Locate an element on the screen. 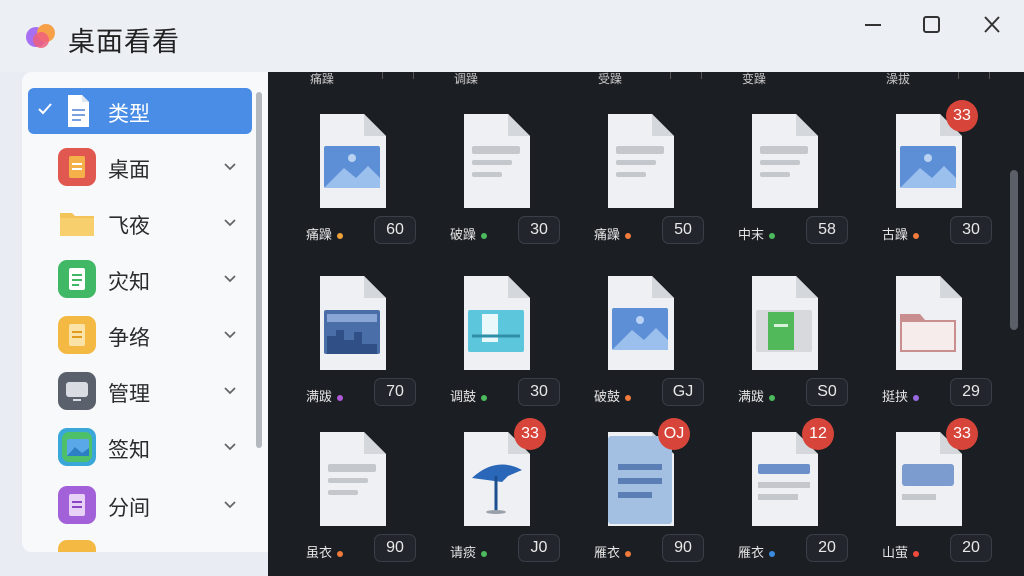 The height and width of the screenshot is (576, 1024). sidebar-item-label: 飞夜 is located at coordinates (129, 226).